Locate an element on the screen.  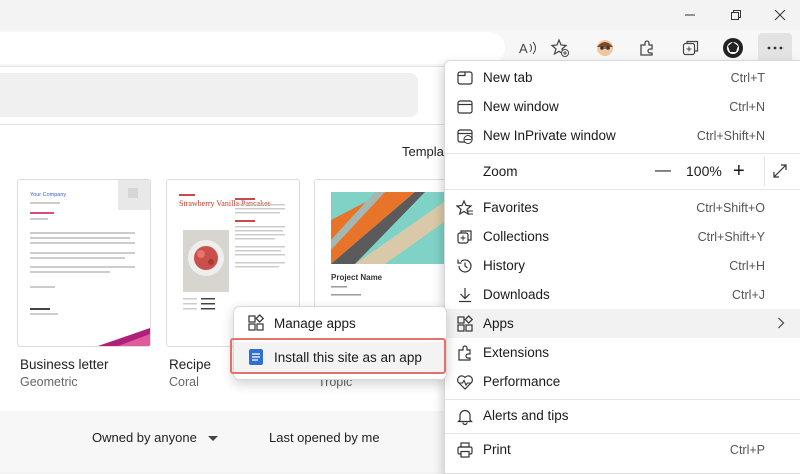
thumb-heading: Project Name is located at coordinates (357, 277).